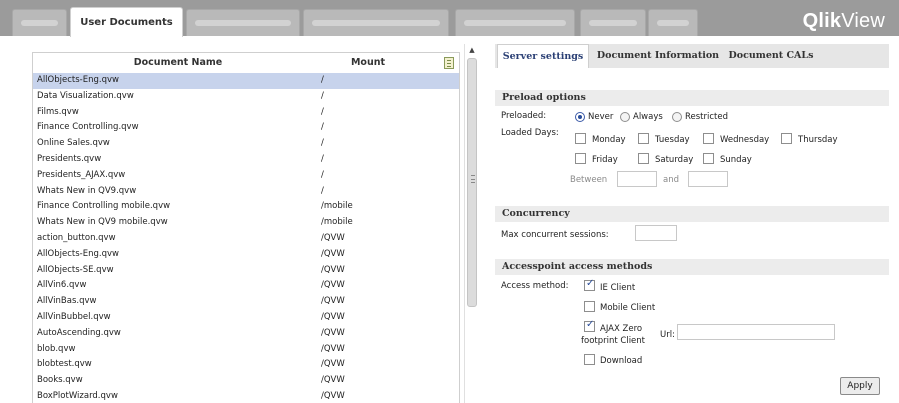 The image size is (899, 403). Describe the element at coordinates (589, 284) in the screenshot. I see `checkbox-ie-client` at that location.